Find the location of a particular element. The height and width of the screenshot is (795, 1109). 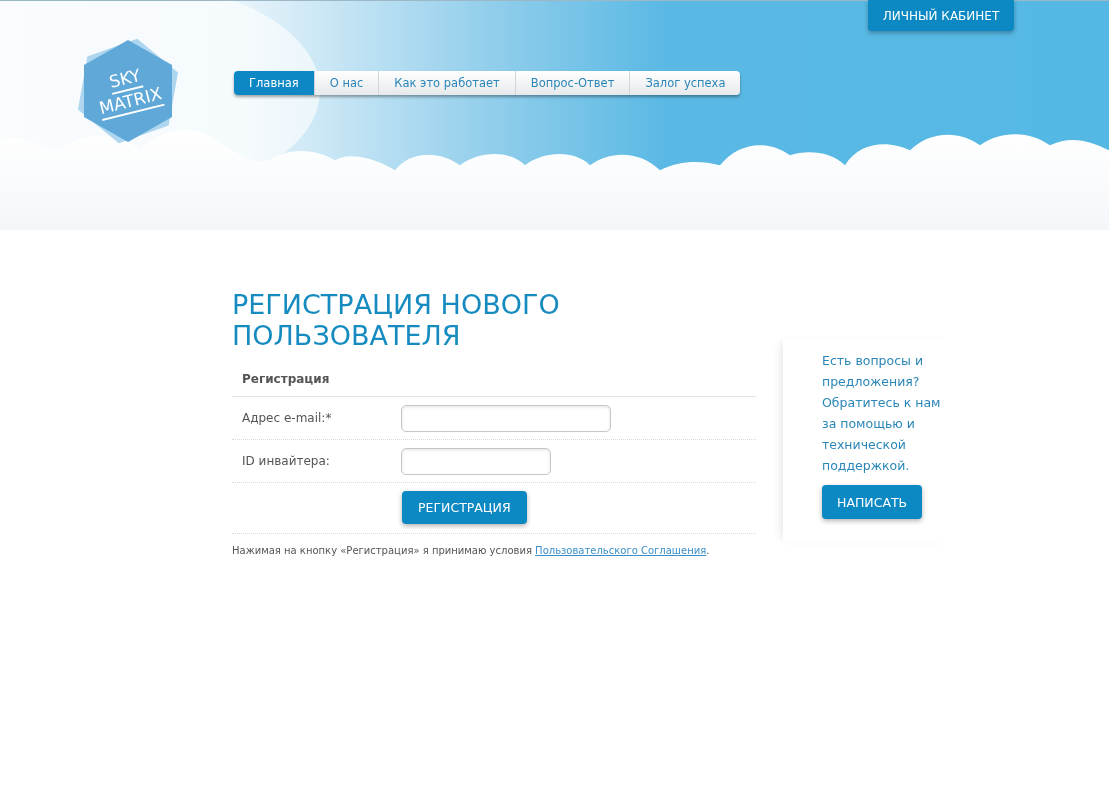

write-button: НАПИСАТЬ is located at coordinates (872, 502).